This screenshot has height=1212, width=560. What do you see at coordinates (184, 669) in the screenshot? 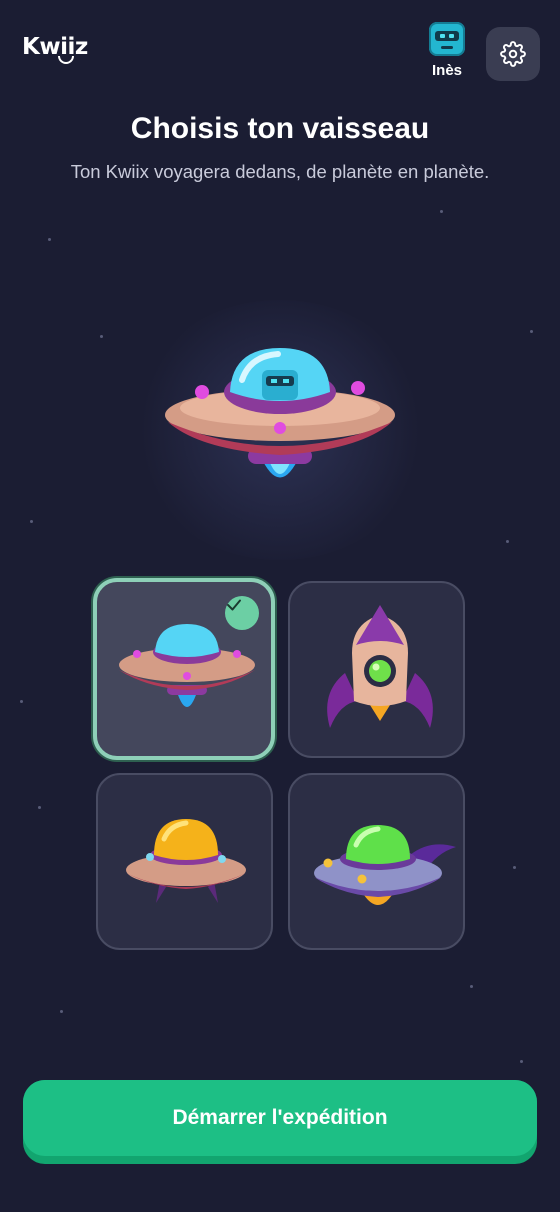
I see `ship-option-ufo-blue-dome` at bounding box center [184, 669].